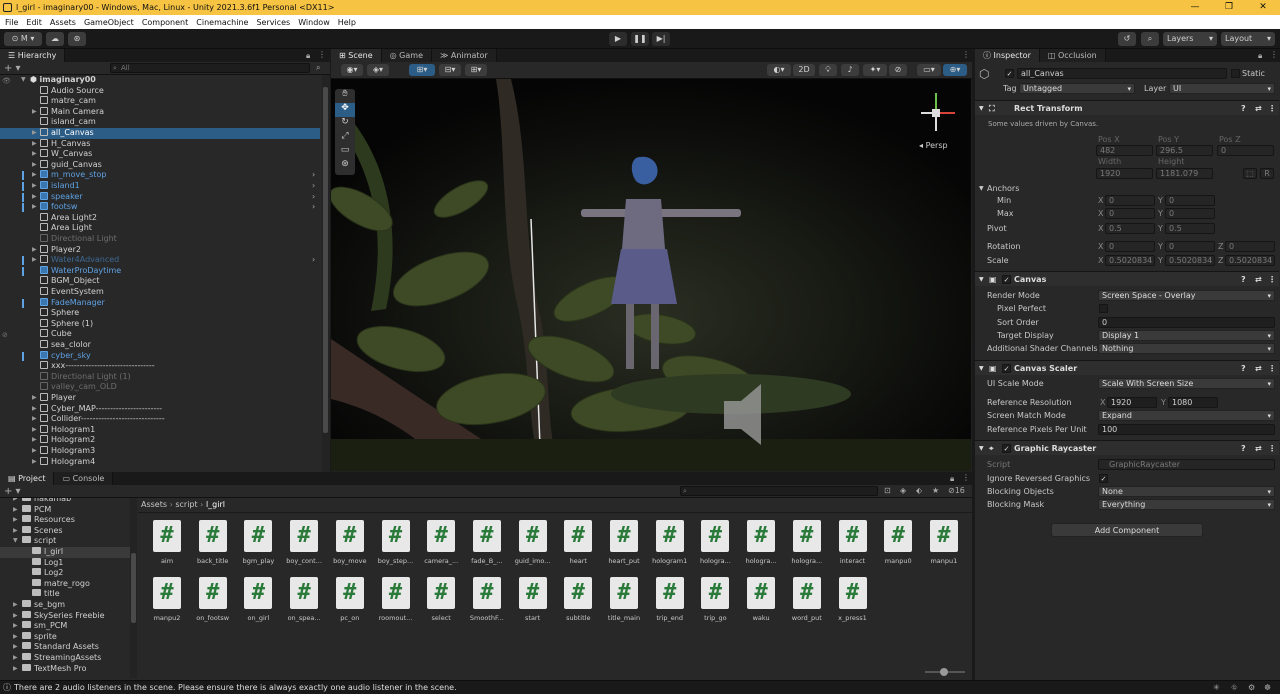 This screenshot has height=694, width=1280. I want to click on script-asset: # manpu1, so click(944, 542).